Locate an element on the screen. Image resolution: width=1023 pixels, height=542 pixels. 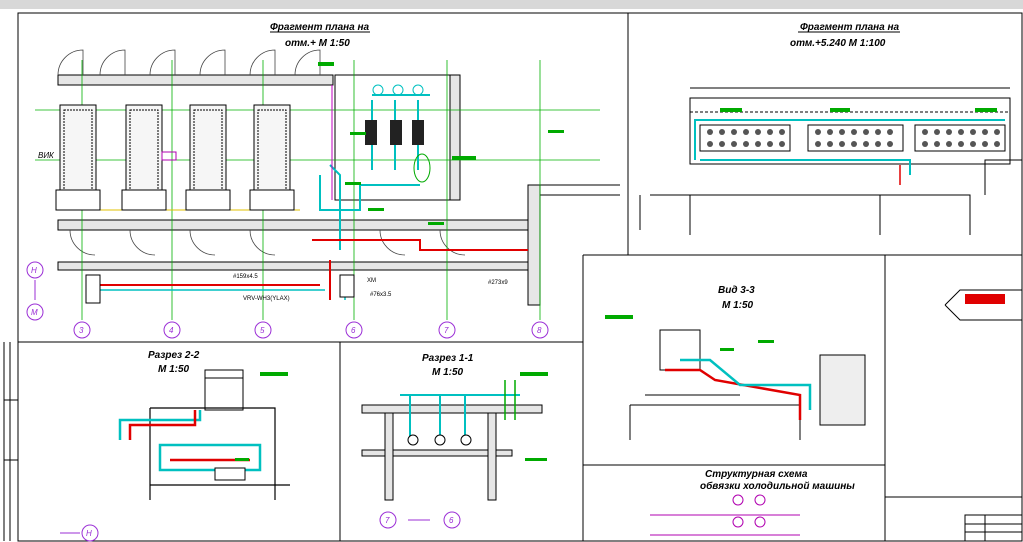
scheme-subtitle: обвязки холодильной машины is located at coordinates (777, 486).